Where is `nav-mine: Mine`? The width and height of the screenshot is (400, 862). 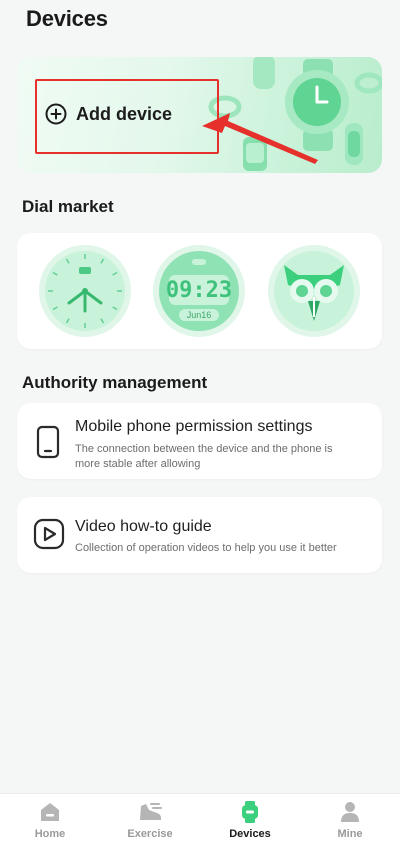 nav-mine: Mine is located at coordinates (350, 828).